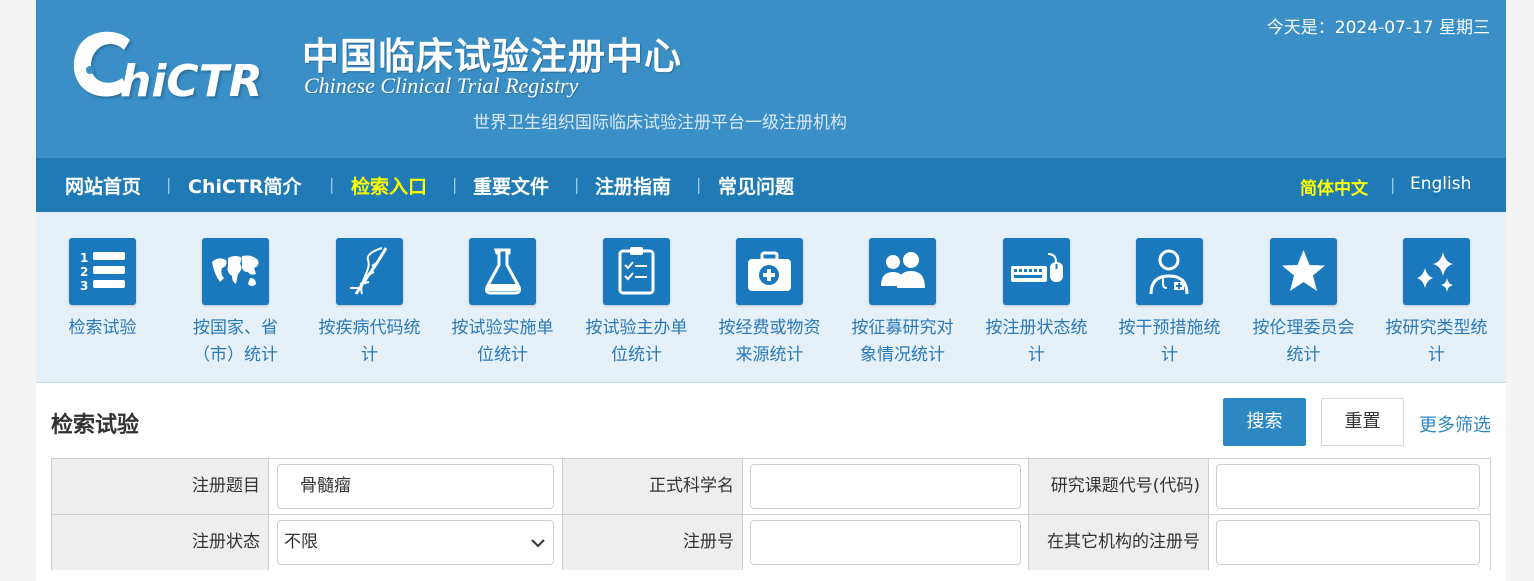 Image resolution: width=1534 pixels, height=581 pixels. Describe the element at coordinates (1303, 328) in the screenshot. I see `category-label: 按伦理委员会` at that location.